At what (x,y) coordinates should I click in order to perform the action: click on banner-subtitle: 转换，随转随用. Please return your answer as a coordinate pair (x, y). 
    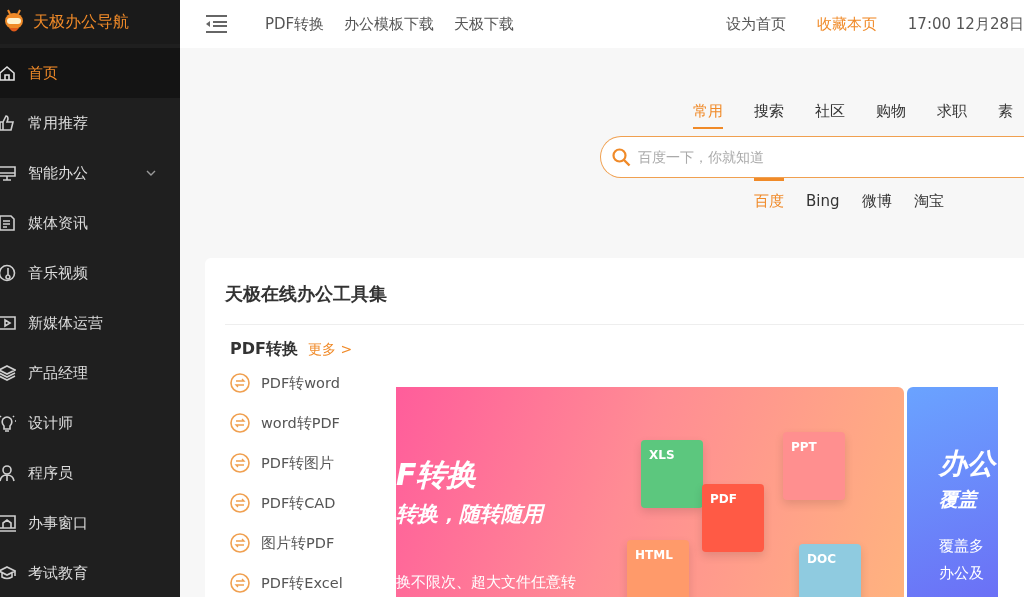
    Looking at the image, I should click on (469, 514).